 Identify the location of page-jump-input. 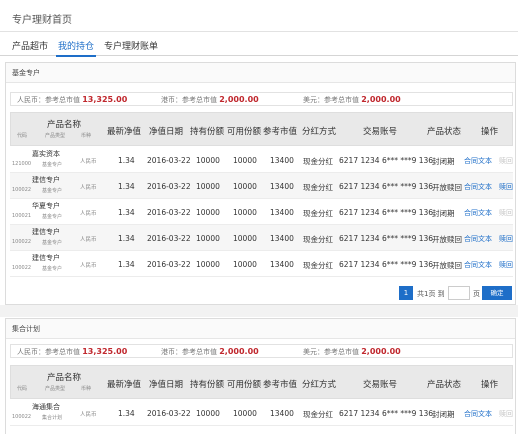
(459, 293).